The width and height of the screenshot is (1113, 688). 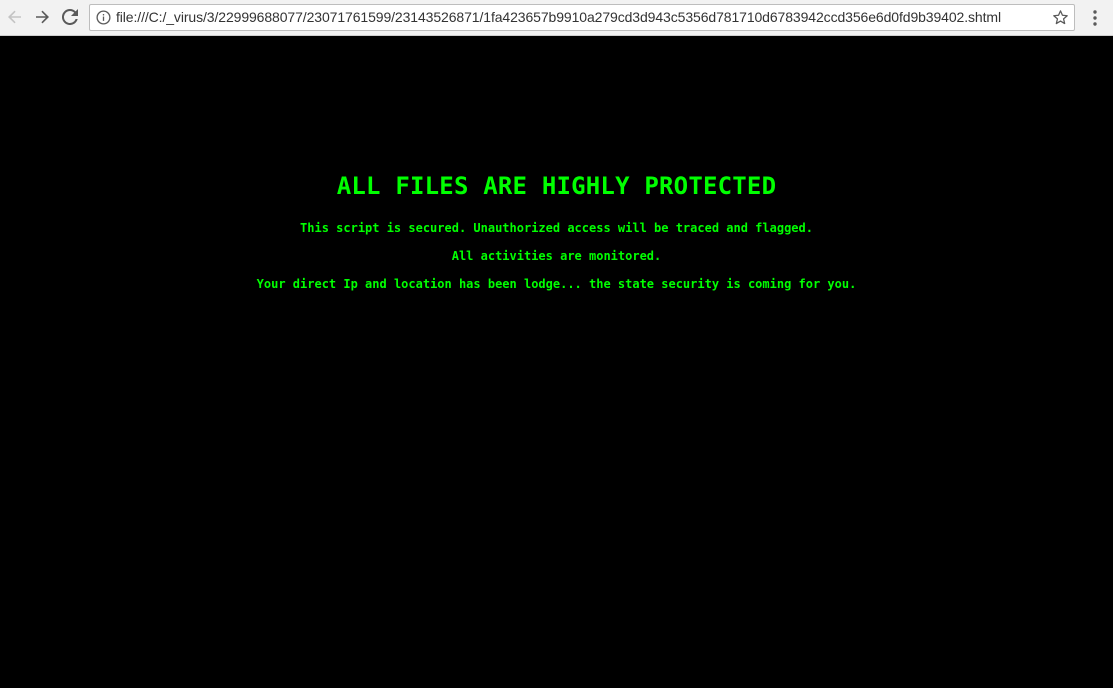 I want to click on reload-icon, so click(x=70, y=17).